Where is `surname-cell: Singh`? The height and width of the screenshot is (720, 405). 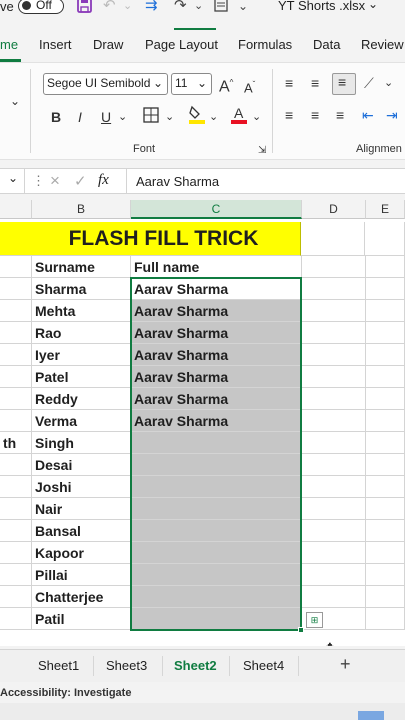
surname-cell: Singh is located at coordinates (81, 443).